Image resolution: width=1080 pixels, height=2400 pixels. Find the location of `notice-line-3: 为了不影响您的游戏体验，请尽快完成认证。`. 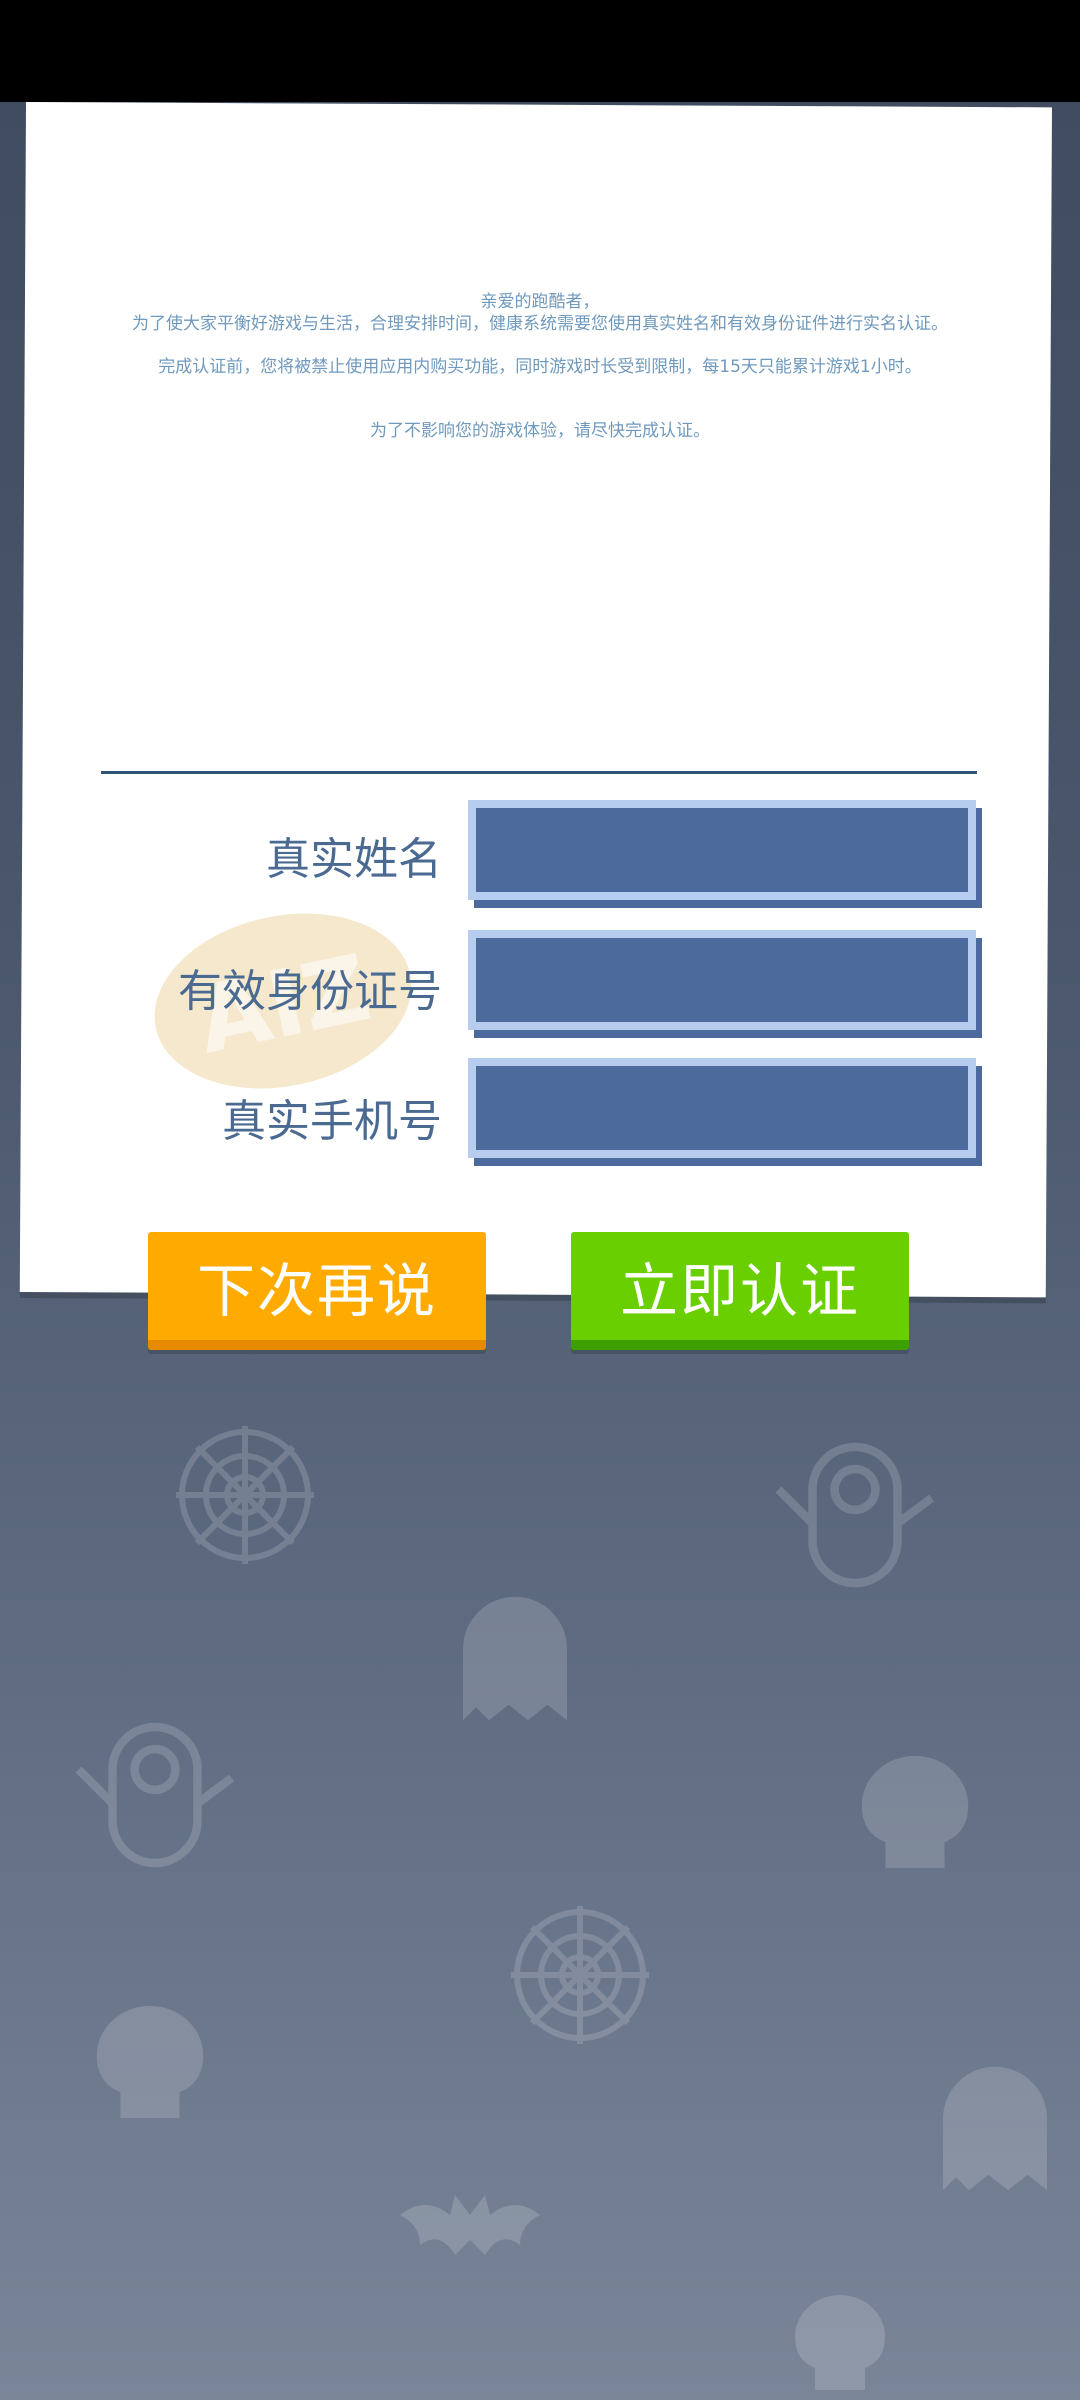

notice-line-3: 为了不影响您的游戏体验，请尽快完成认证。 is located at coordinates (540, 431).